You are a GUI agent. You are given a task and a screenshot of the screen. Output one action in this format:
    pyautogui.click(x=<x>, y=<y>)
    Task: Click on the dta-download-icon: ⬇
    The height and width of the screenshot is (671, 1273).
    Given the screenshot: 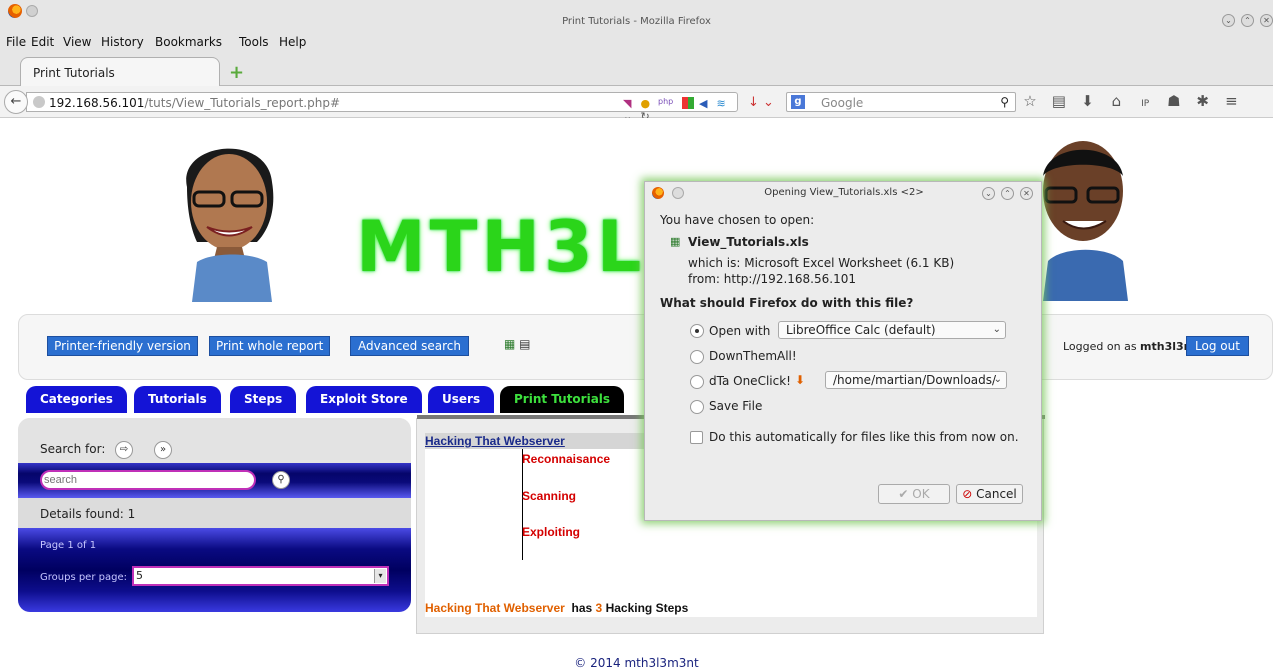 What is the action you would take?
    pyautogui.click(x=800, y=380)
    